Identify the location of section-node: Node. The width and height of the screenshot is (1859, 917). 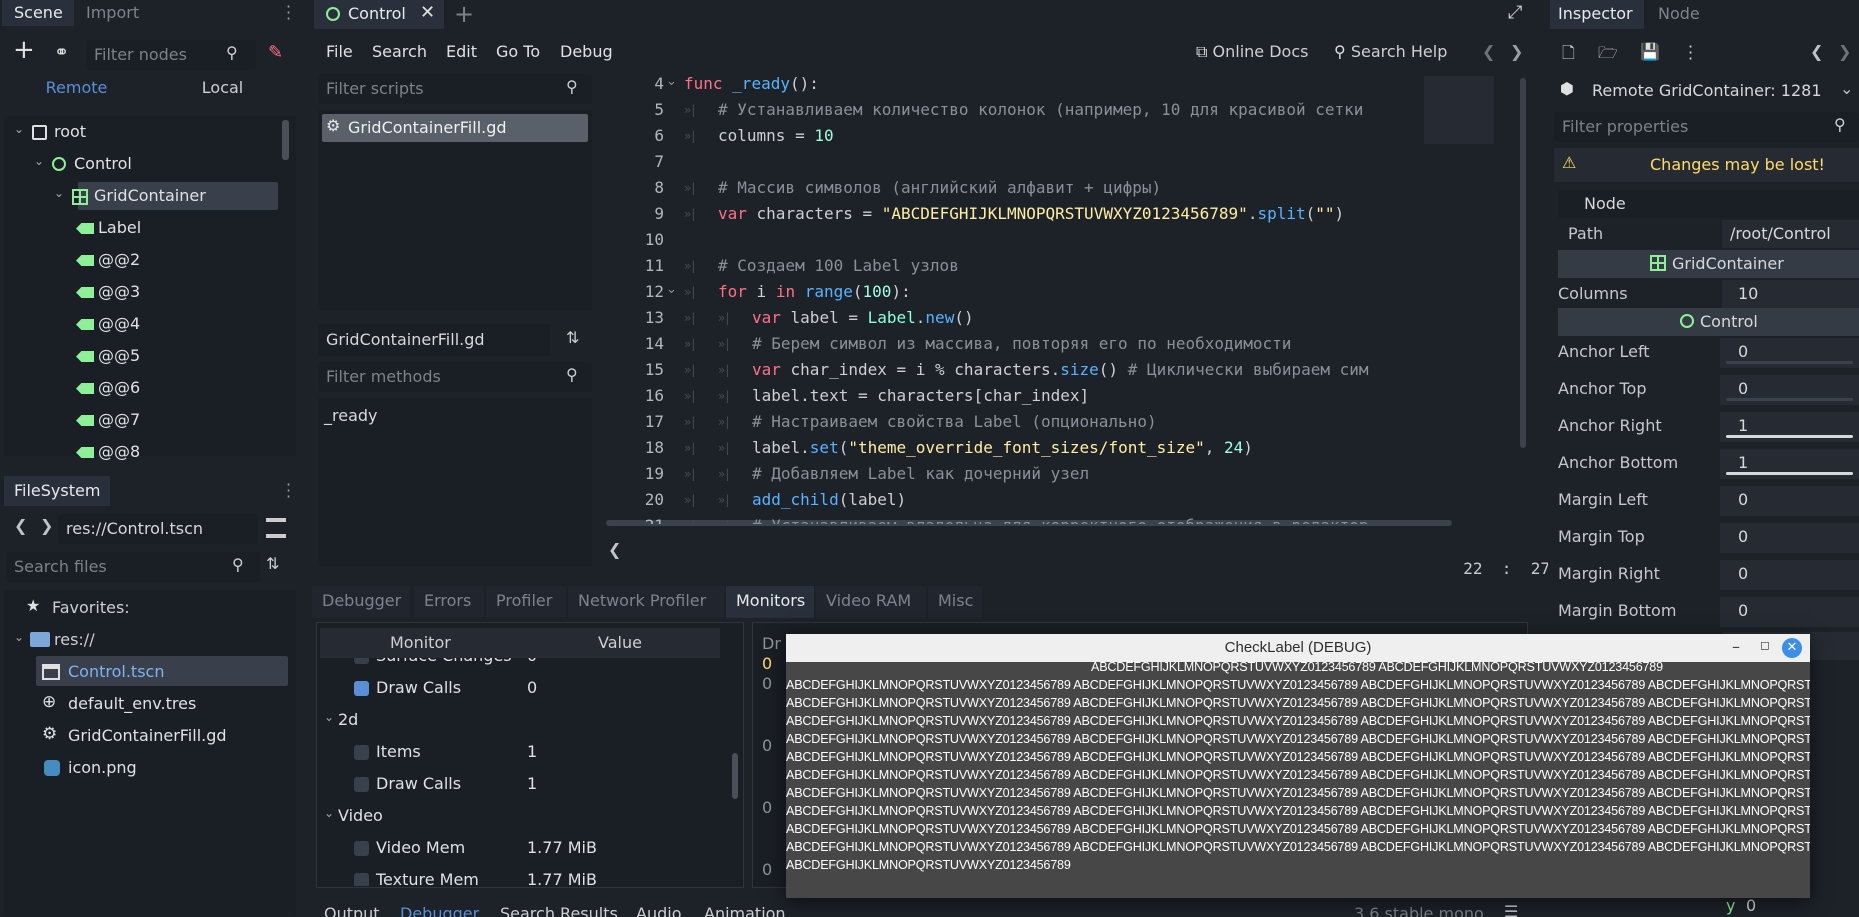
(1708, 204).